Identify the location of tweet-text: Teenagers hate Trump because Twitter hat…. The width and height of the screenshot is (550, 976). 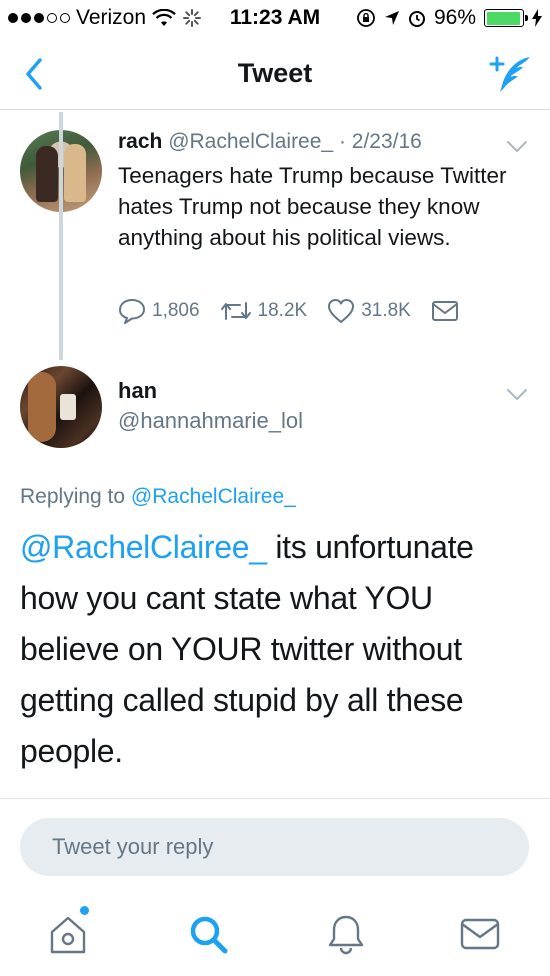
(312, 206).